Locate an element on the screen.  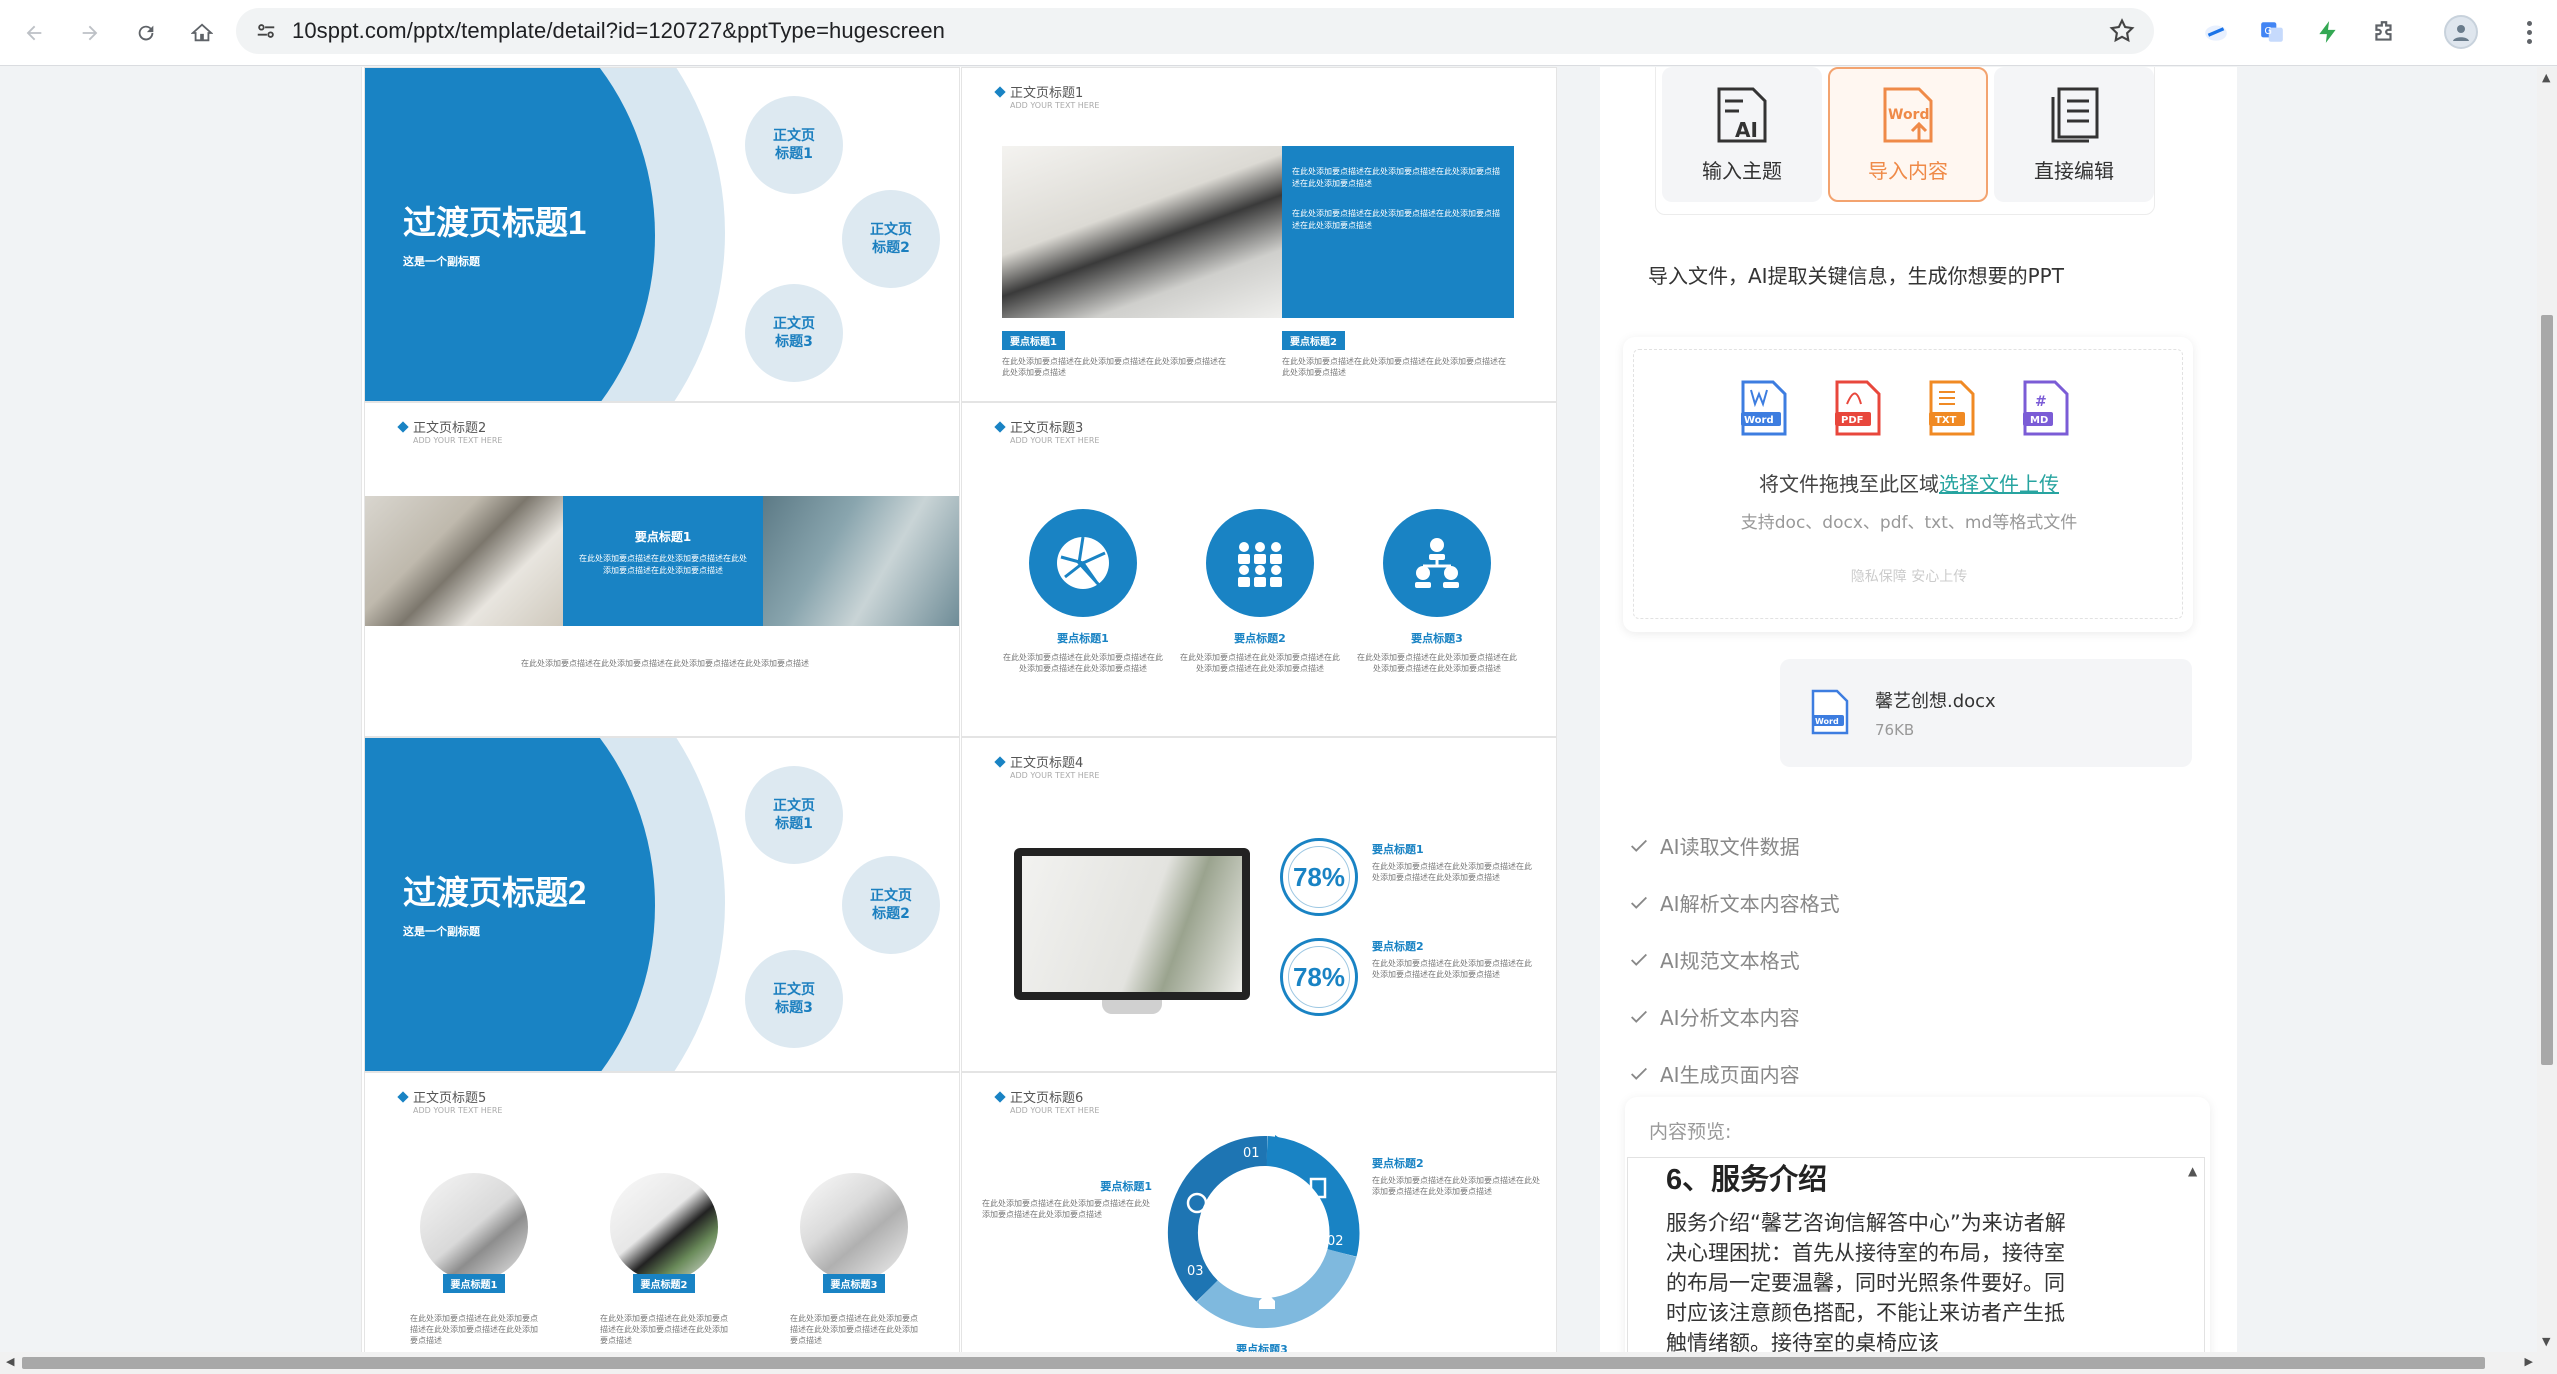
home-button is located at coordinates (202, 33).